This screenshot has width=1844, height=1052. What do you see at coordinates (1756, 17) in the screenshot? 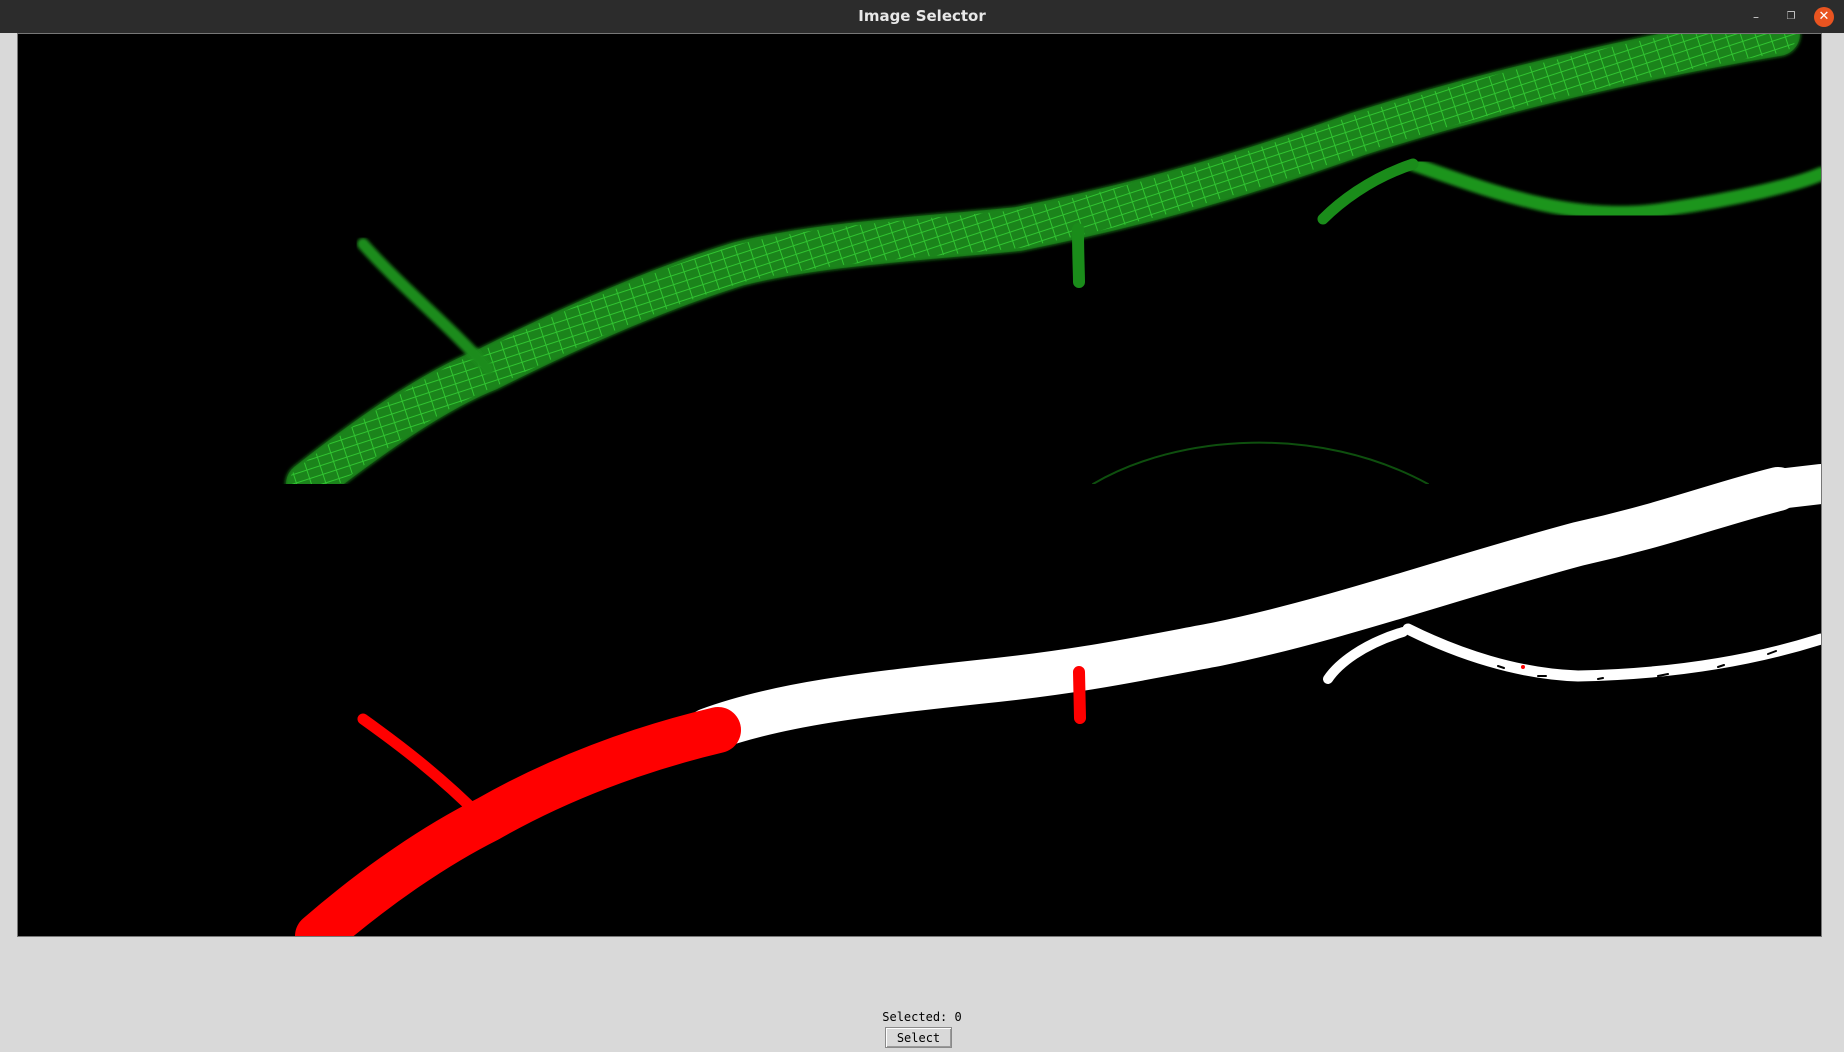
I see `minimize-icon: –` at bounding box center [1756, 17].